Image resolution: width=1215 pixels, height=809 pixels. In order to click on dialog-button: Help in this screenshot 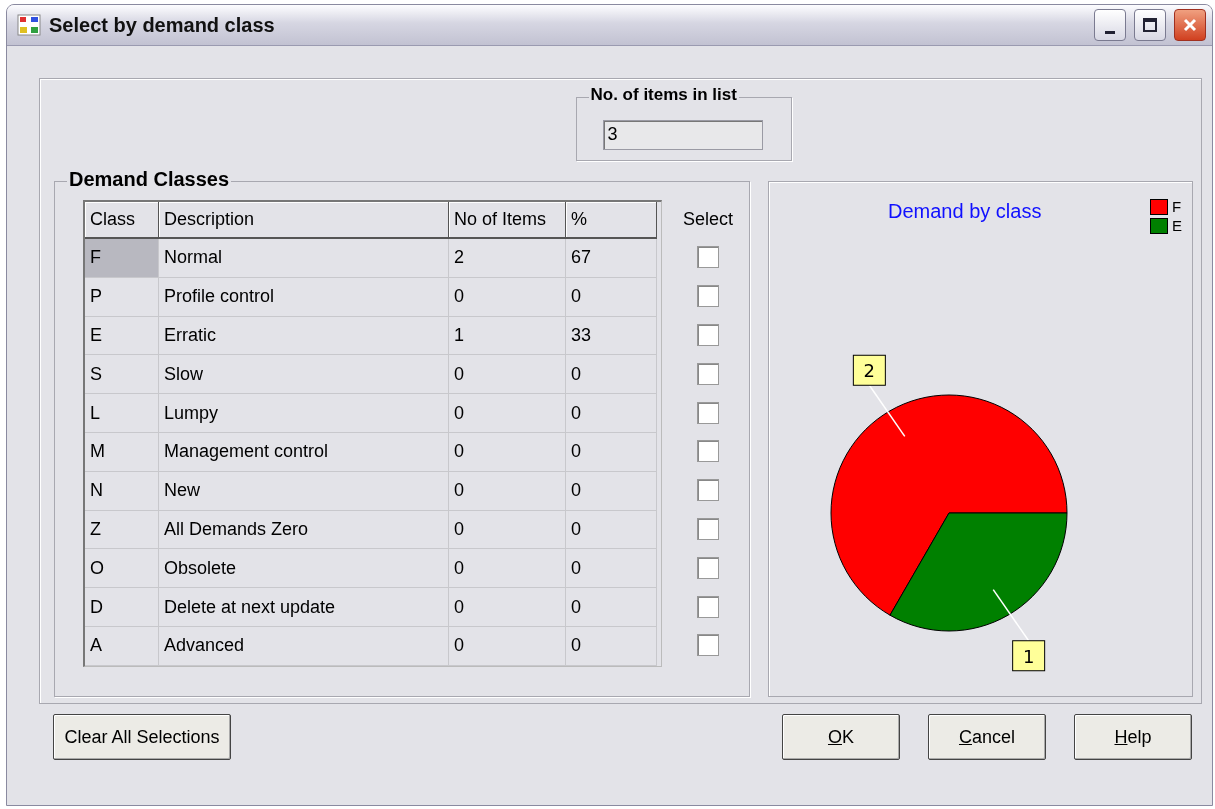, I will do `click(1133, 737)`.